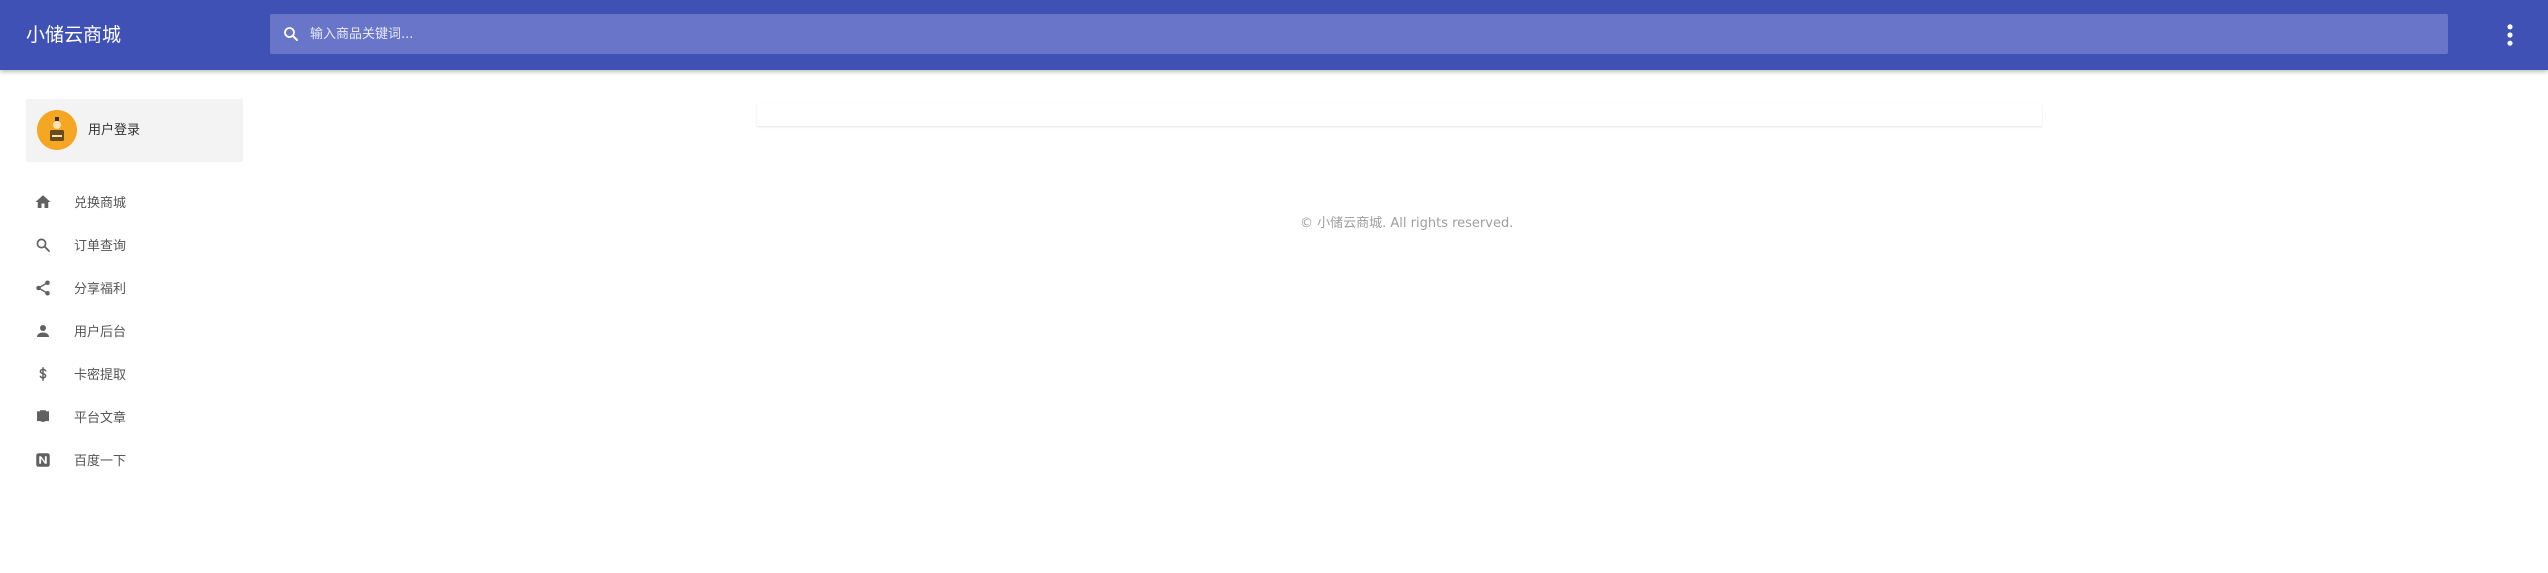 The width and height of the screenshot is (2548, 573). I want to click on book-icon, so click(43, 415).